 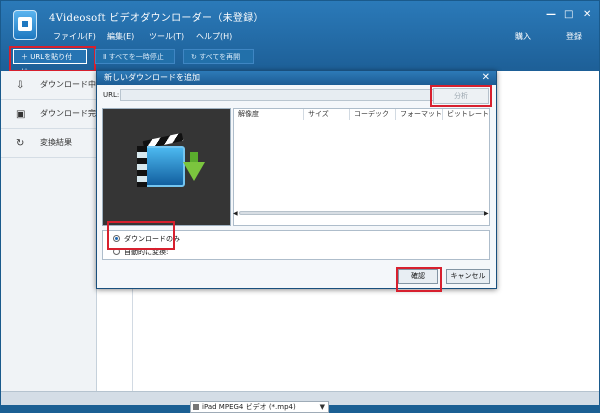 I want to click on convert-result-icon: ↻, so click(x=20, y=143).